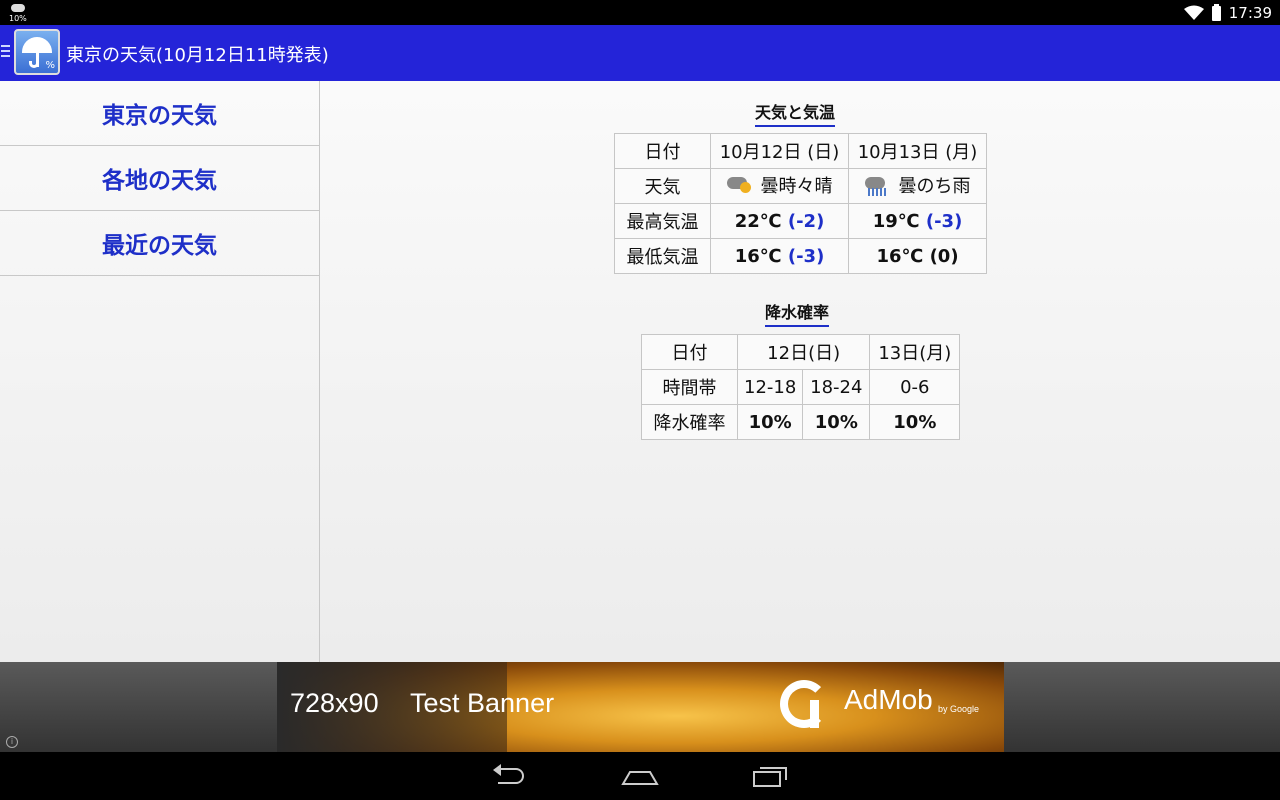 The width and height of the screenshot is (1280, 800). What do you see at coordinates (917, 186) in the screenshot?
I see `weather-cell: 曇のち雨` at bounding box center [917, 186].